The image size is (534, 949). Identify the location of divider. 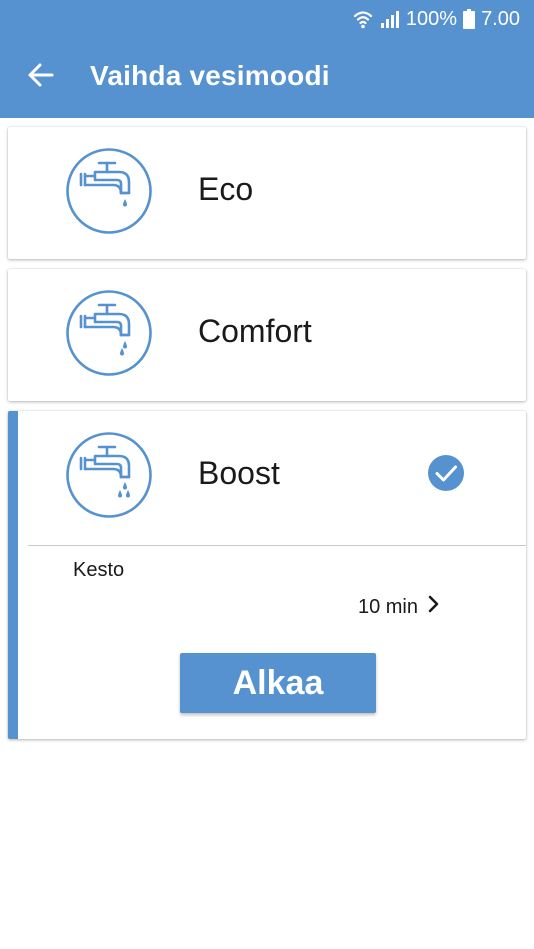
(277, 545).